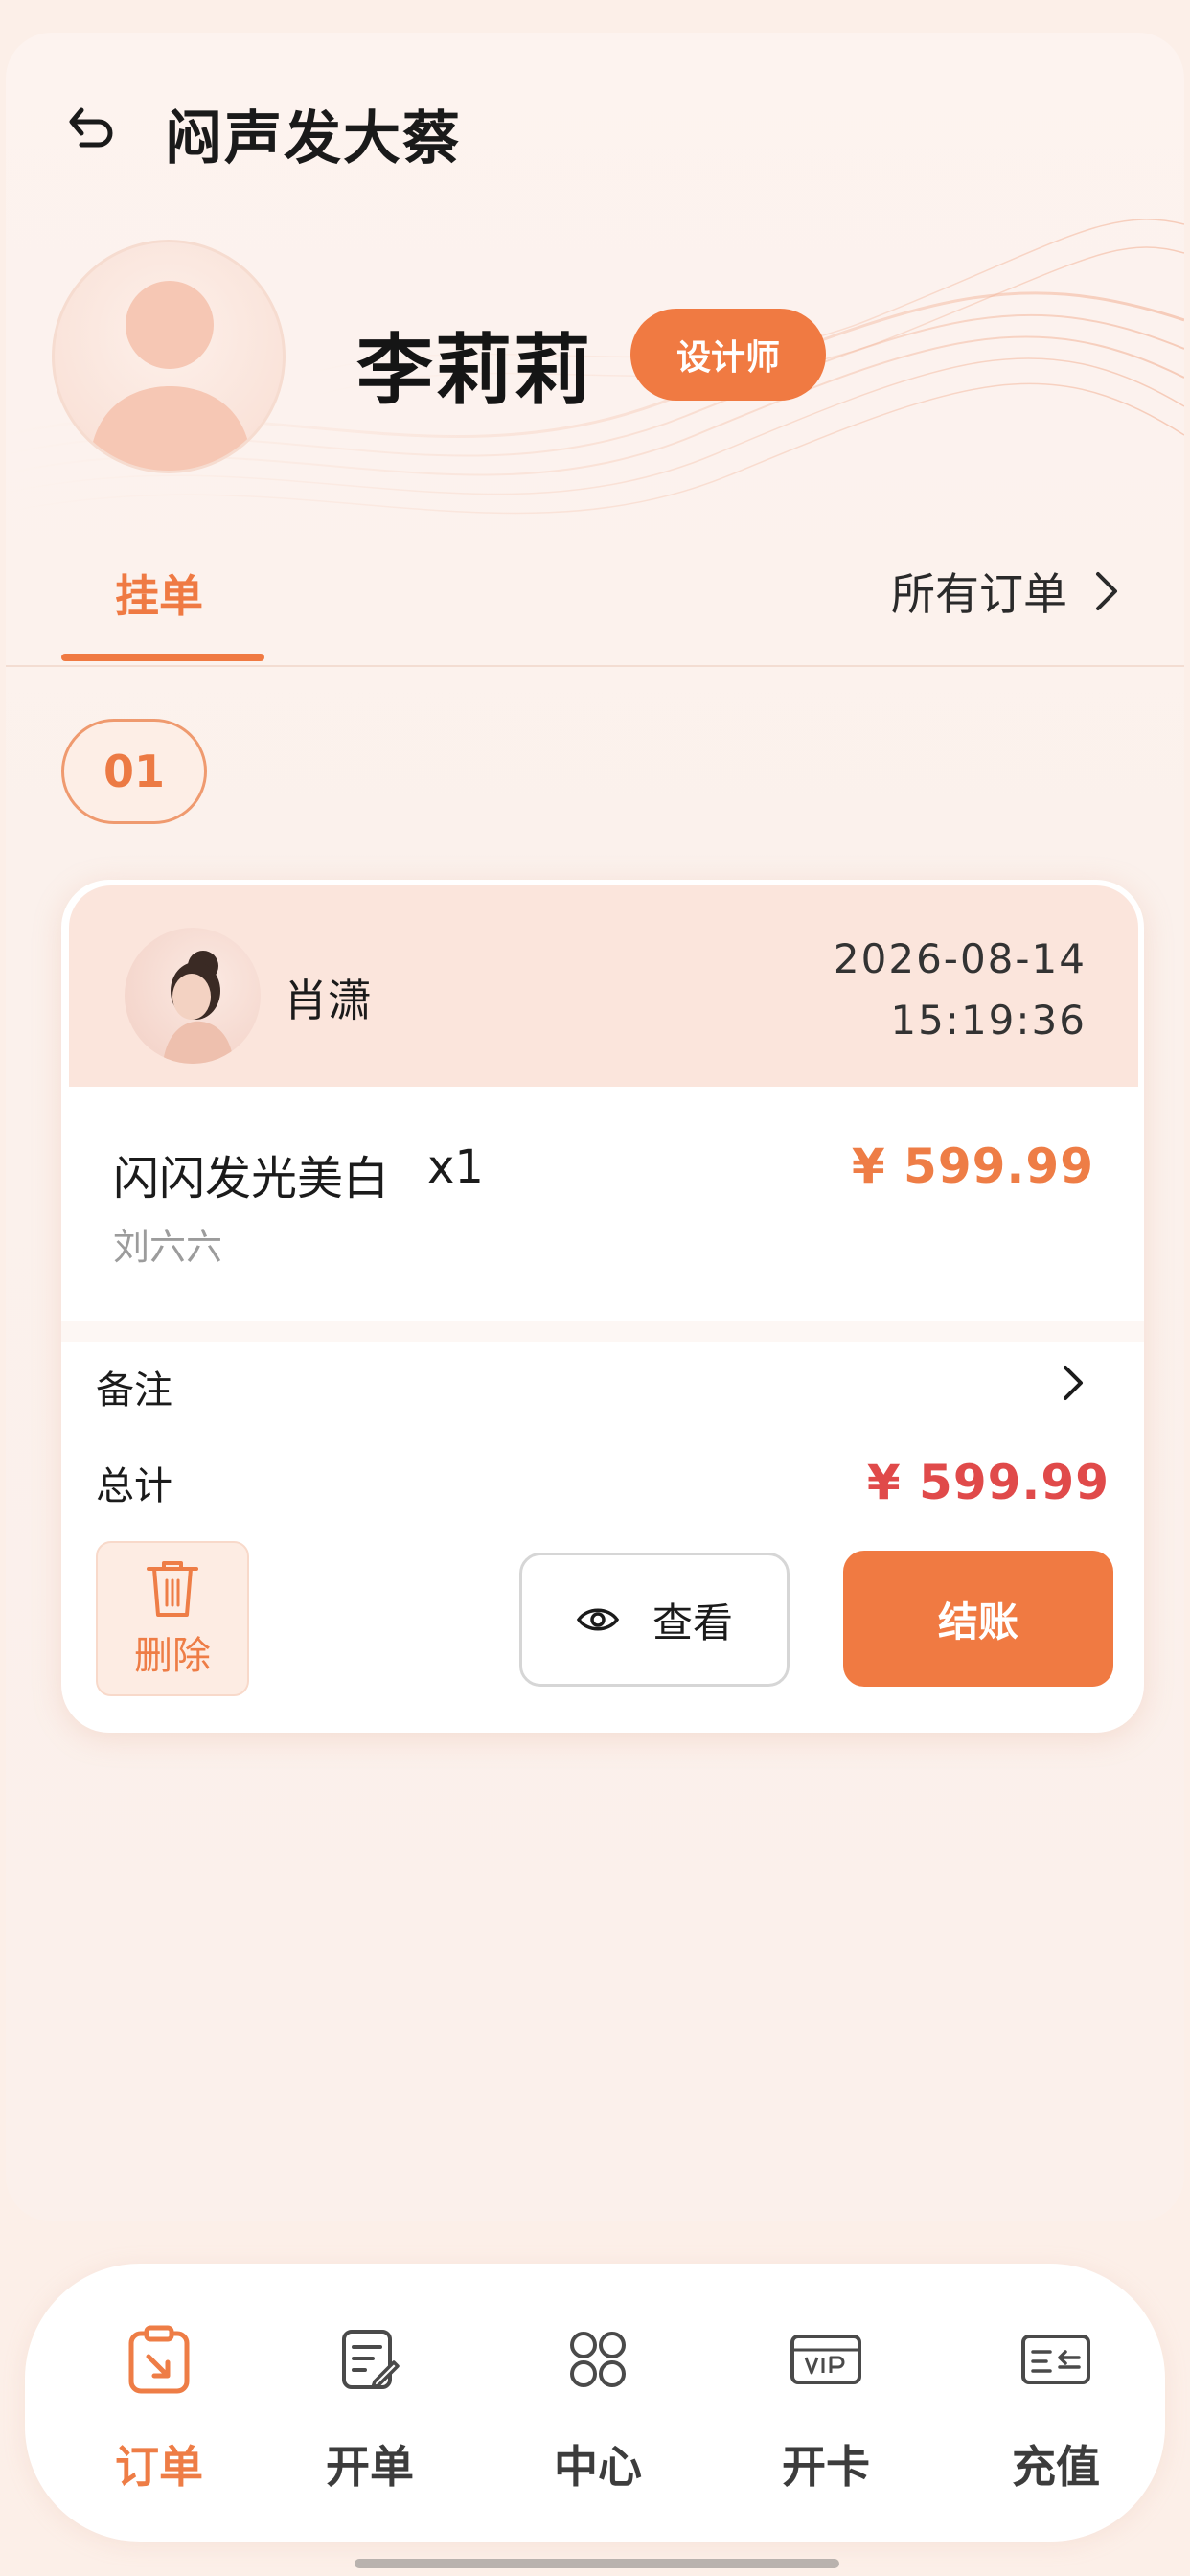  What do you see at coordinates (598, 2359) in the screenshot?
I see `grid-icon` at bounding box center [598, 2359].